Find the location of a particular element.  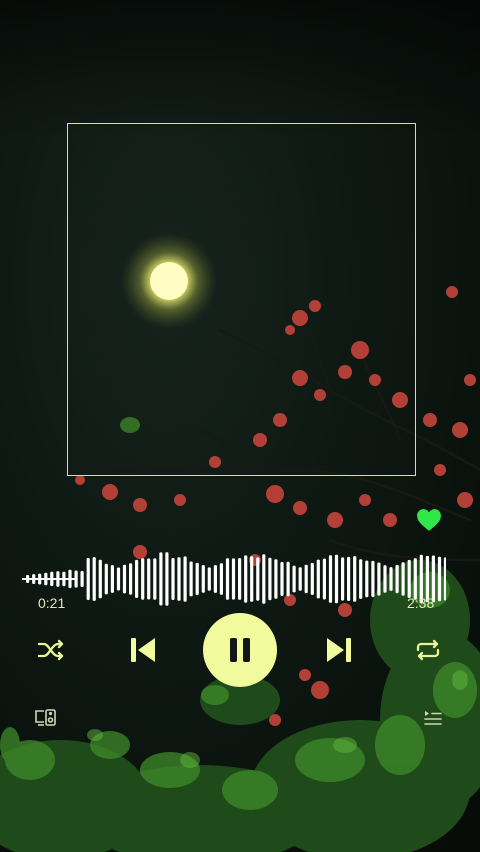

repeat-icon is located at coordinates (428, 650).